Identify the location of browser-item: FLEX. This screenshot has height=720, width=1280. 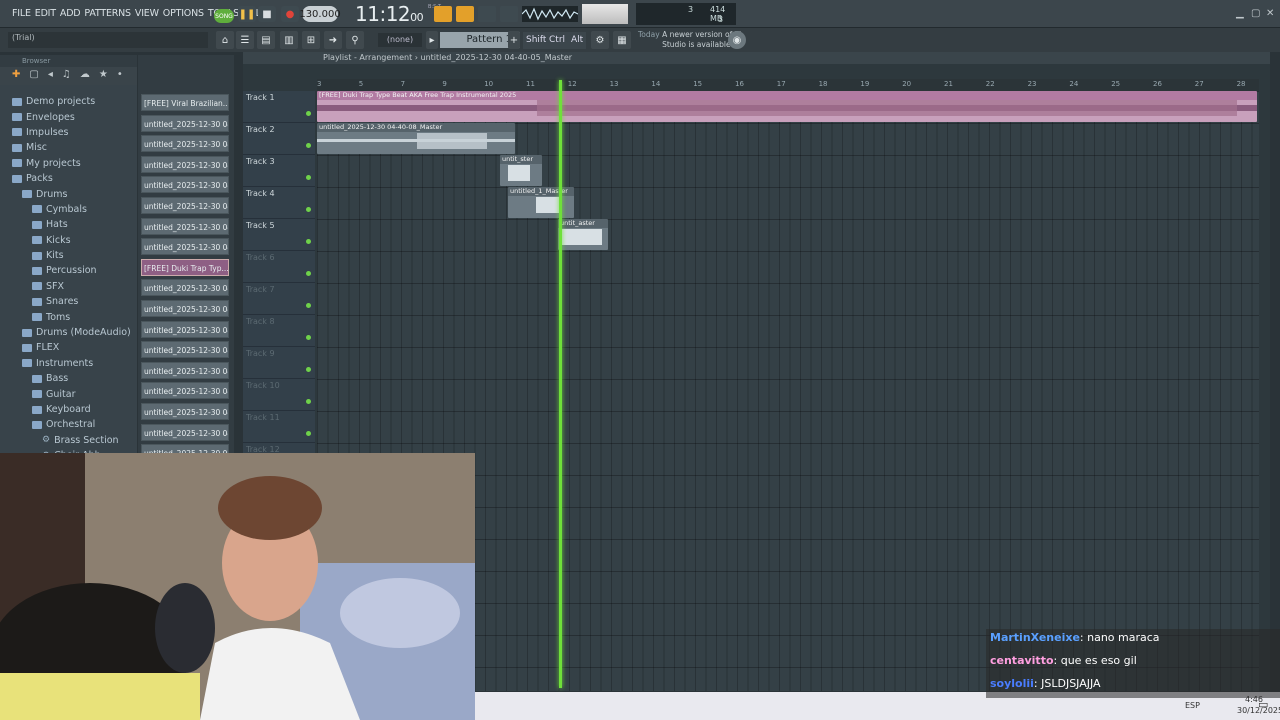
(68, 347).